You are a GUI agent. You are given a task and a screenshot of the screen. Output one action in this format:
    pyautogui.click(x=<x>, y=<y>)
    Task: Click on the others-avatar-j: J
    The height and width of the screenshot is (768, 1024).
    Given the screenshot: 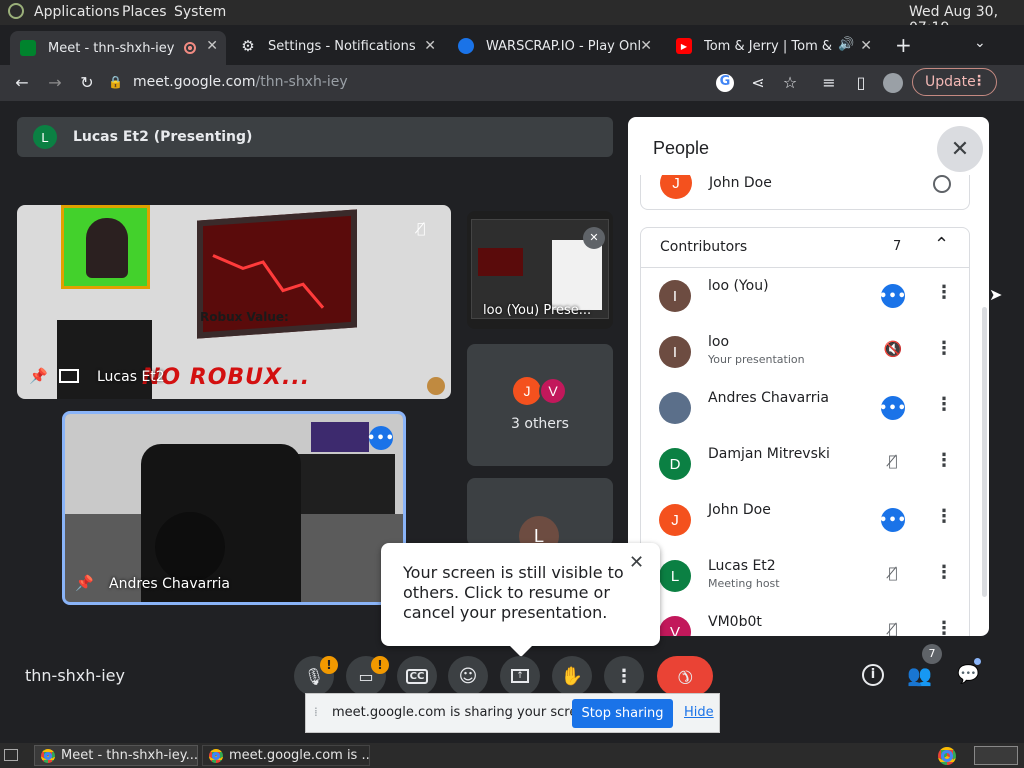 What is the action you would take?
    pyautogui.click(x=527, y=391)
    